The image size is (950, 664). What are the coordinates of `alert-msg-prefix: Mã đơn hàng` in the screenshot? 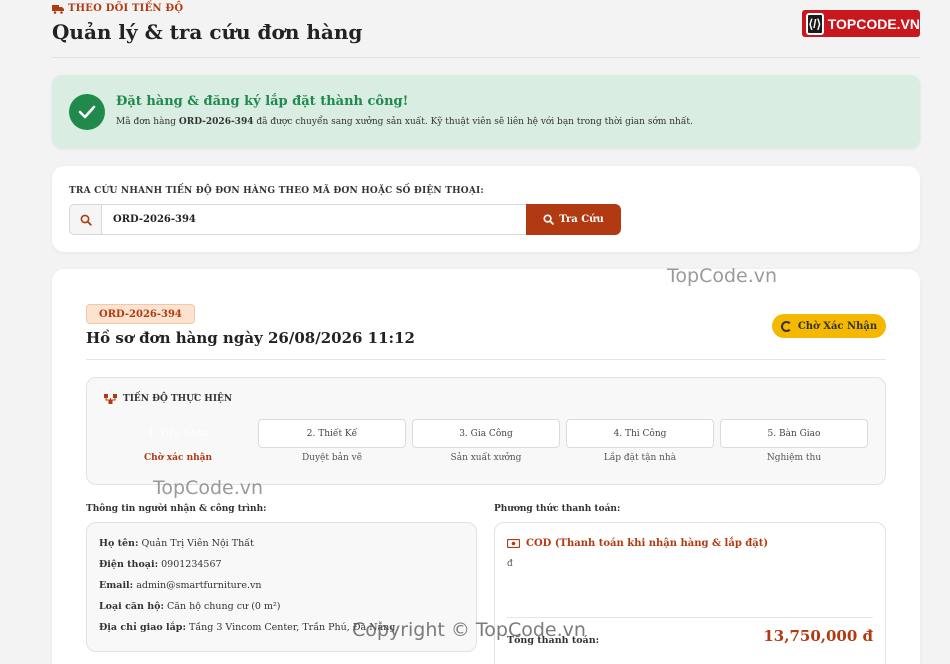 It's located at (146, 122).